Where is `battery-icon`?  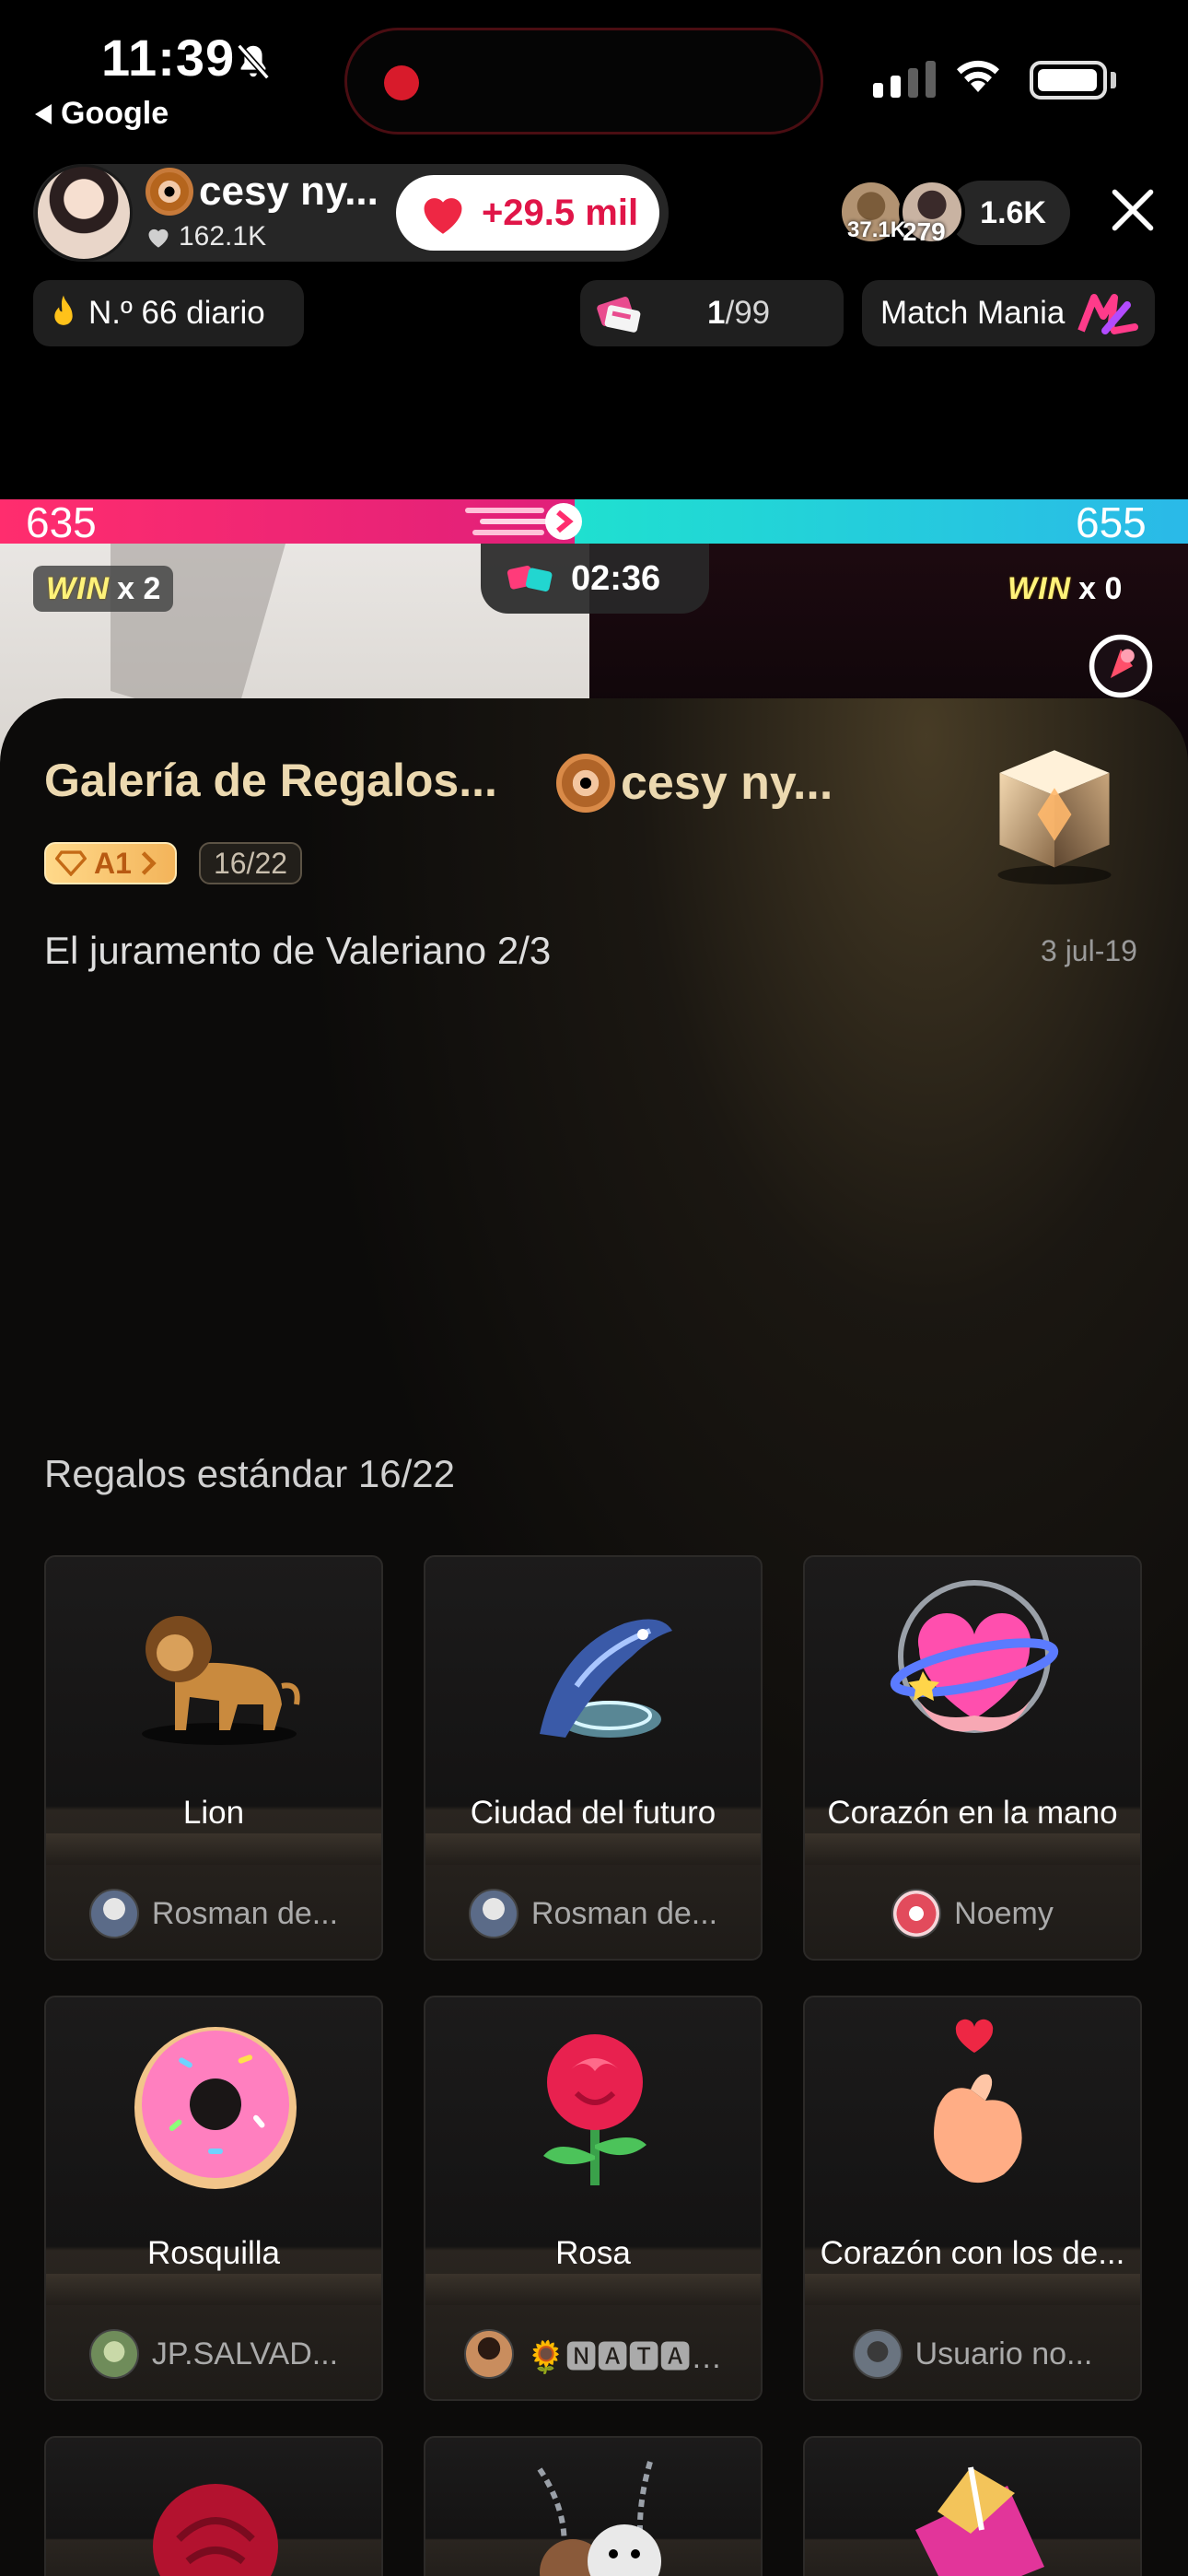 battery-icon is located at coordinates (1068, 80).